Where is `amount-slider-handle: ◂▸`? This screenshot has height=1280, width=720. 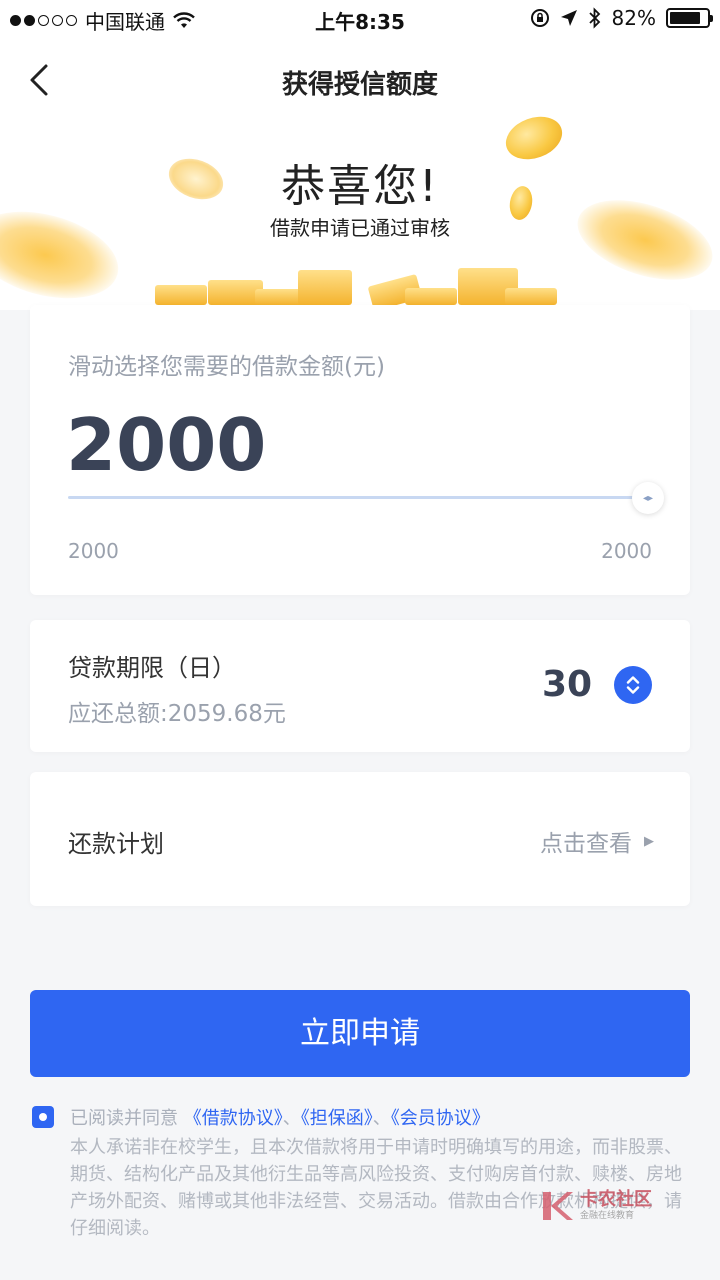
amount-slider-handle: ◂▸ is located at coordinates (648, 498).